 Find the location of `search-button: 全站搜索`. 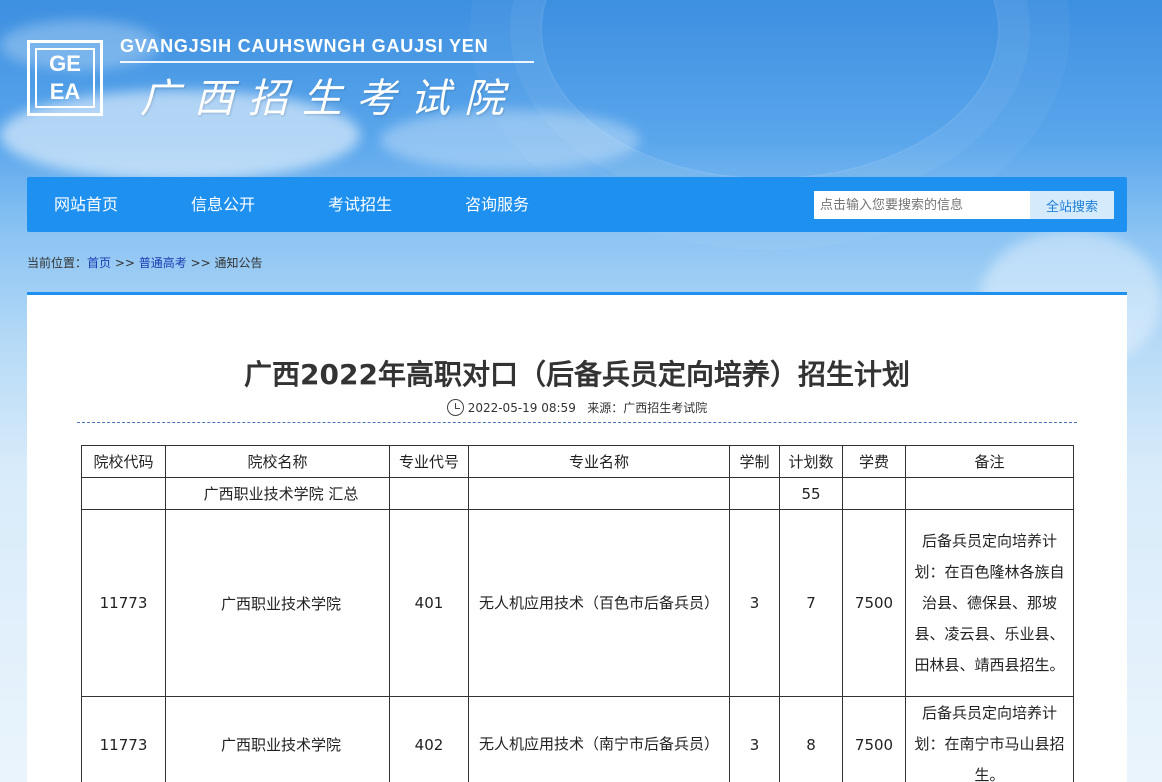

search-button: 全站搜索 is located at coordinates (1072, 205).